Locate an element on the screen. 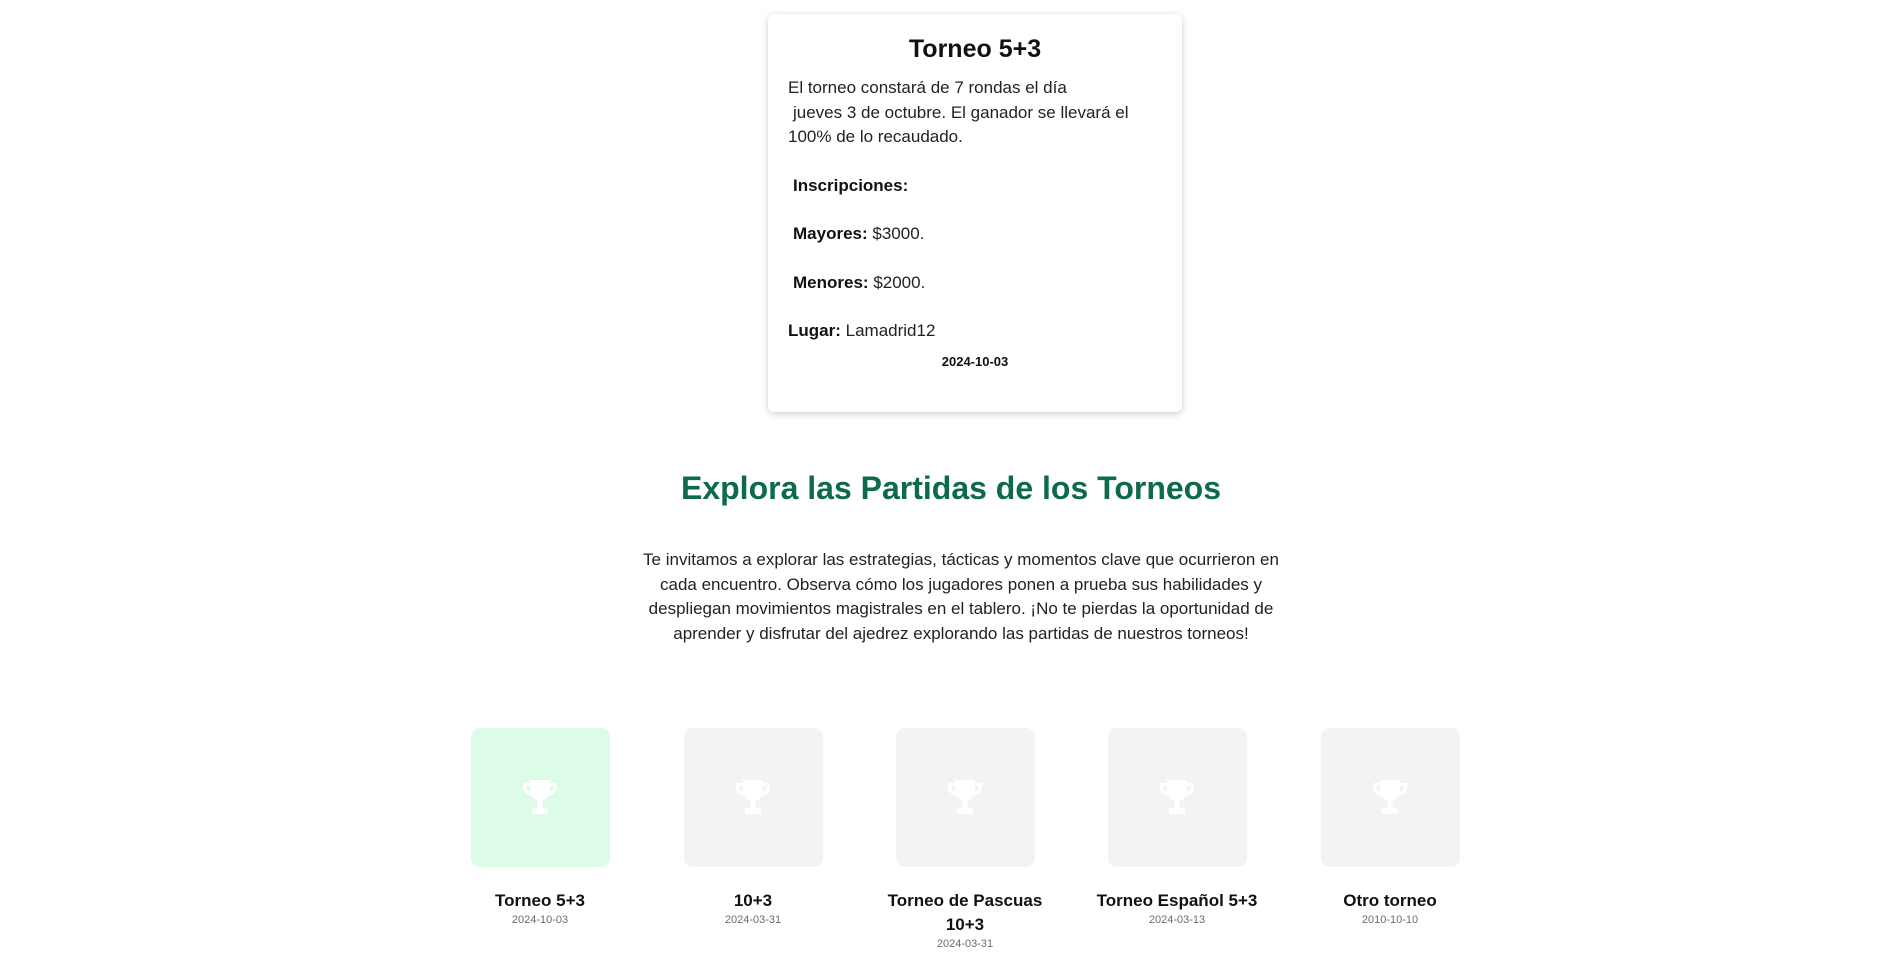  tournament-date: 2024-10-03 is located at coordinates (540, 920).